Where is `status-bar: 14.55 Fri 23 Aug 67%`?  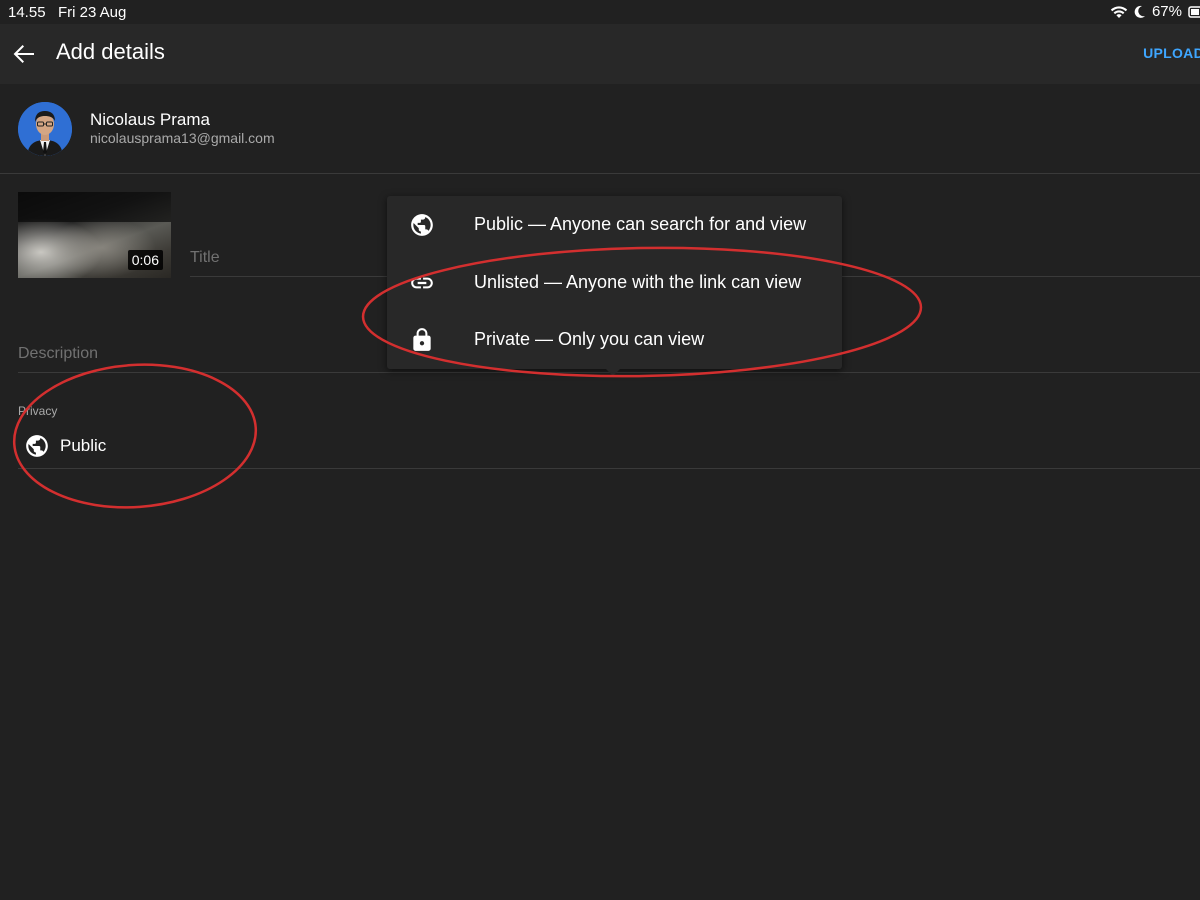 status-bar: 14.55 Fri 23 Aug 67% is located at coordinates (600, 12).